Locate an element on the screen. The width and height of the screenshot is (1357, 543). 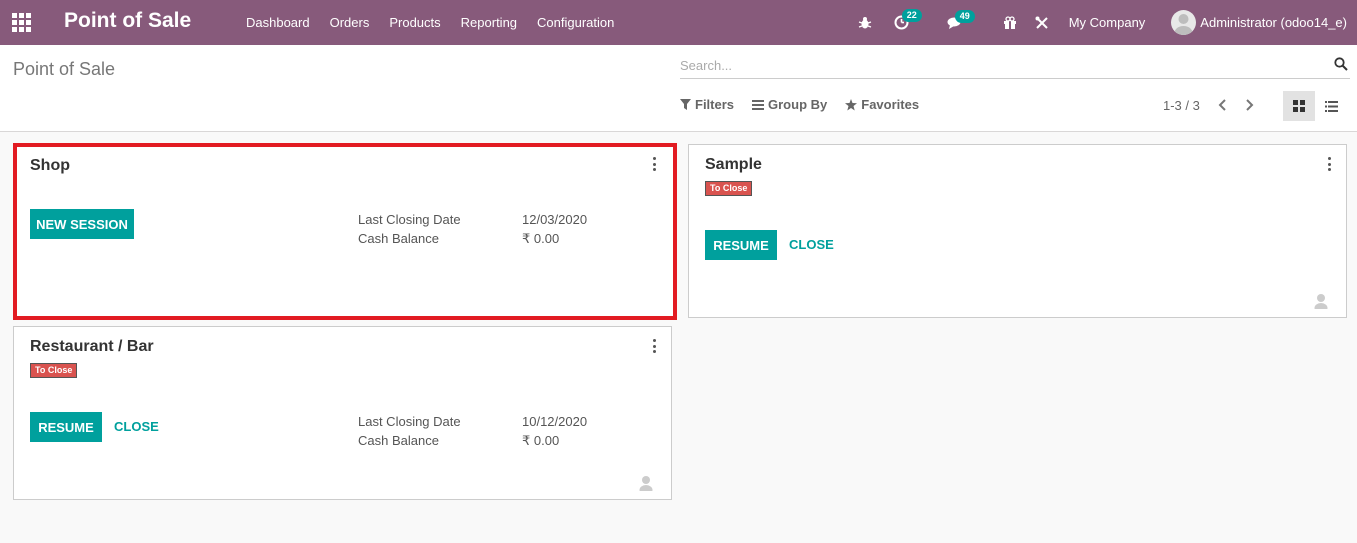
kanban-view-icon is located at coordinates (1299, 106).